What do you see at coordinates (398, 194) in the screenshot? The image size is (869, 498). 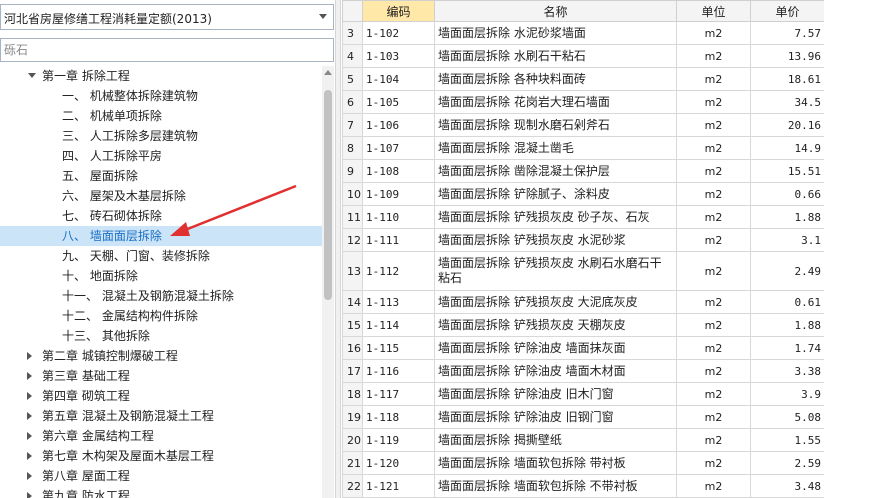 I see `code-cell: 1-109` at bounding box center [398, 194].